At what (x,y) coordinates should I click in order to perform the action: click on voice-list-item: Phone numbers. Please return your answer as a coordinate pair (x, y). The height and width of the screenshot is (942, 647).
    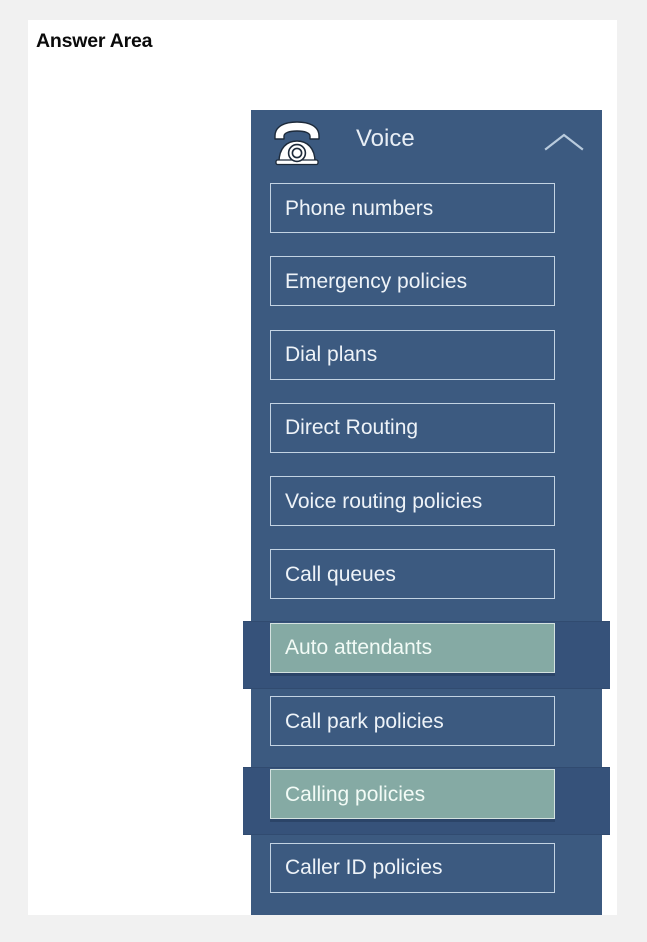
    Looking at the image, I should click on (426, 212).